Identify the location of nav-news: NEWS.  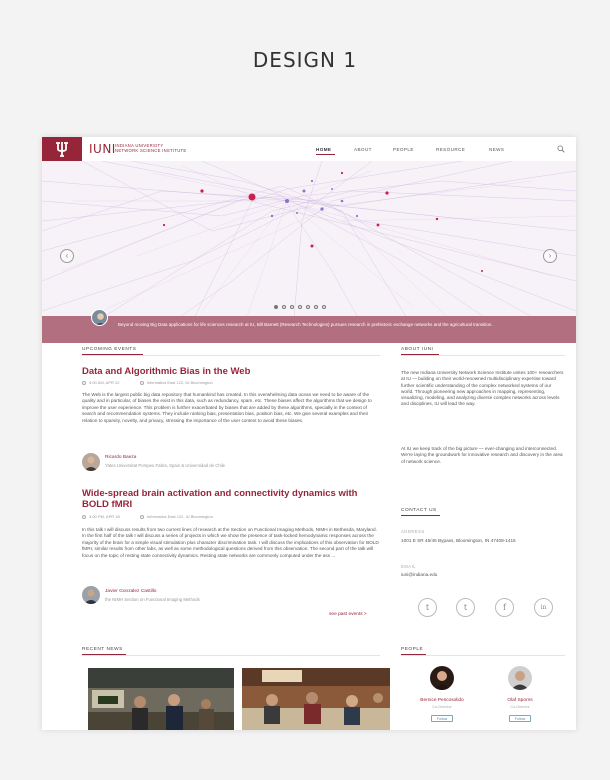
(496, 149).